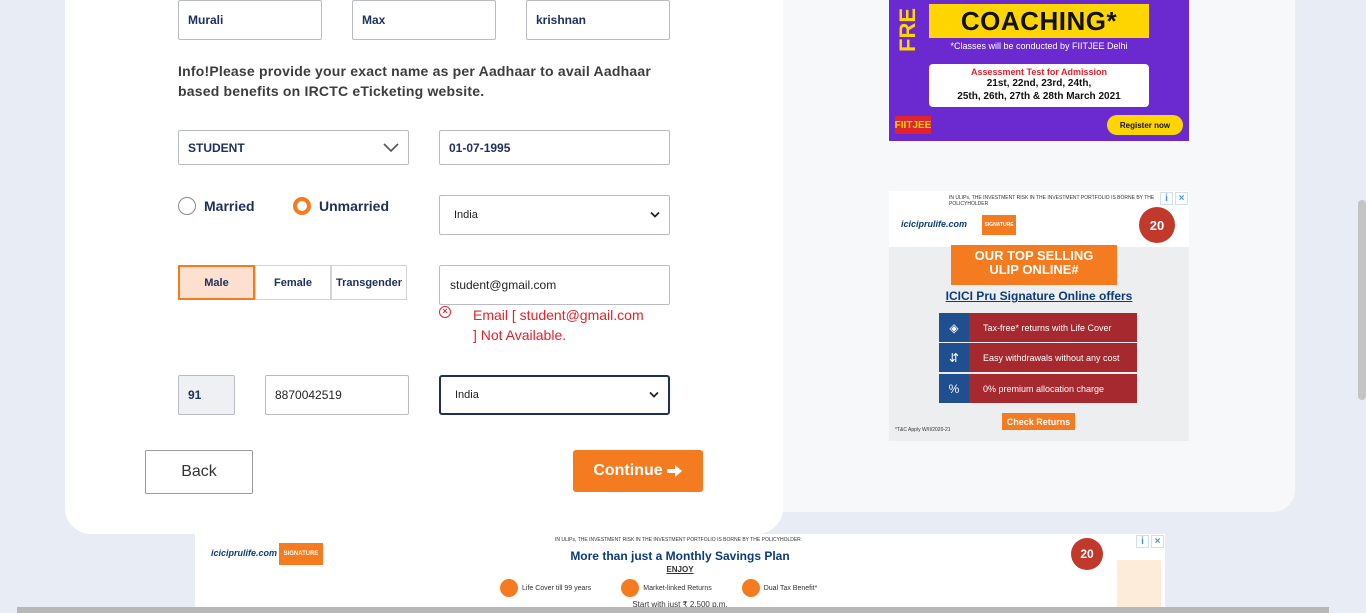 This screenshot has width=1366, height=613. I want to click on ad-test-title: Assessment Test for Admission, so click(1039, 72).